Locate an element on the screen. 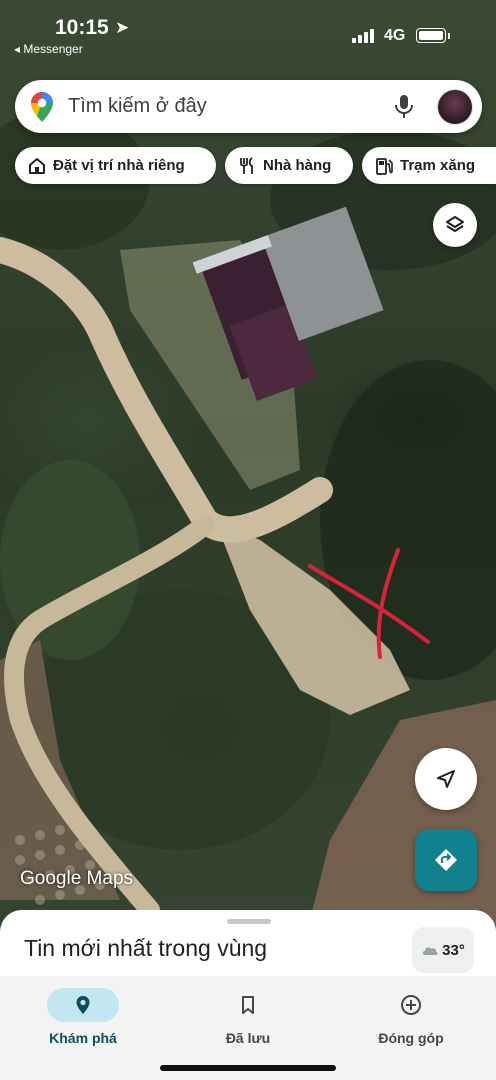  status-bar: 10:15 ➤ ◂ Messenger 4G is located at coordinates (248, 35).